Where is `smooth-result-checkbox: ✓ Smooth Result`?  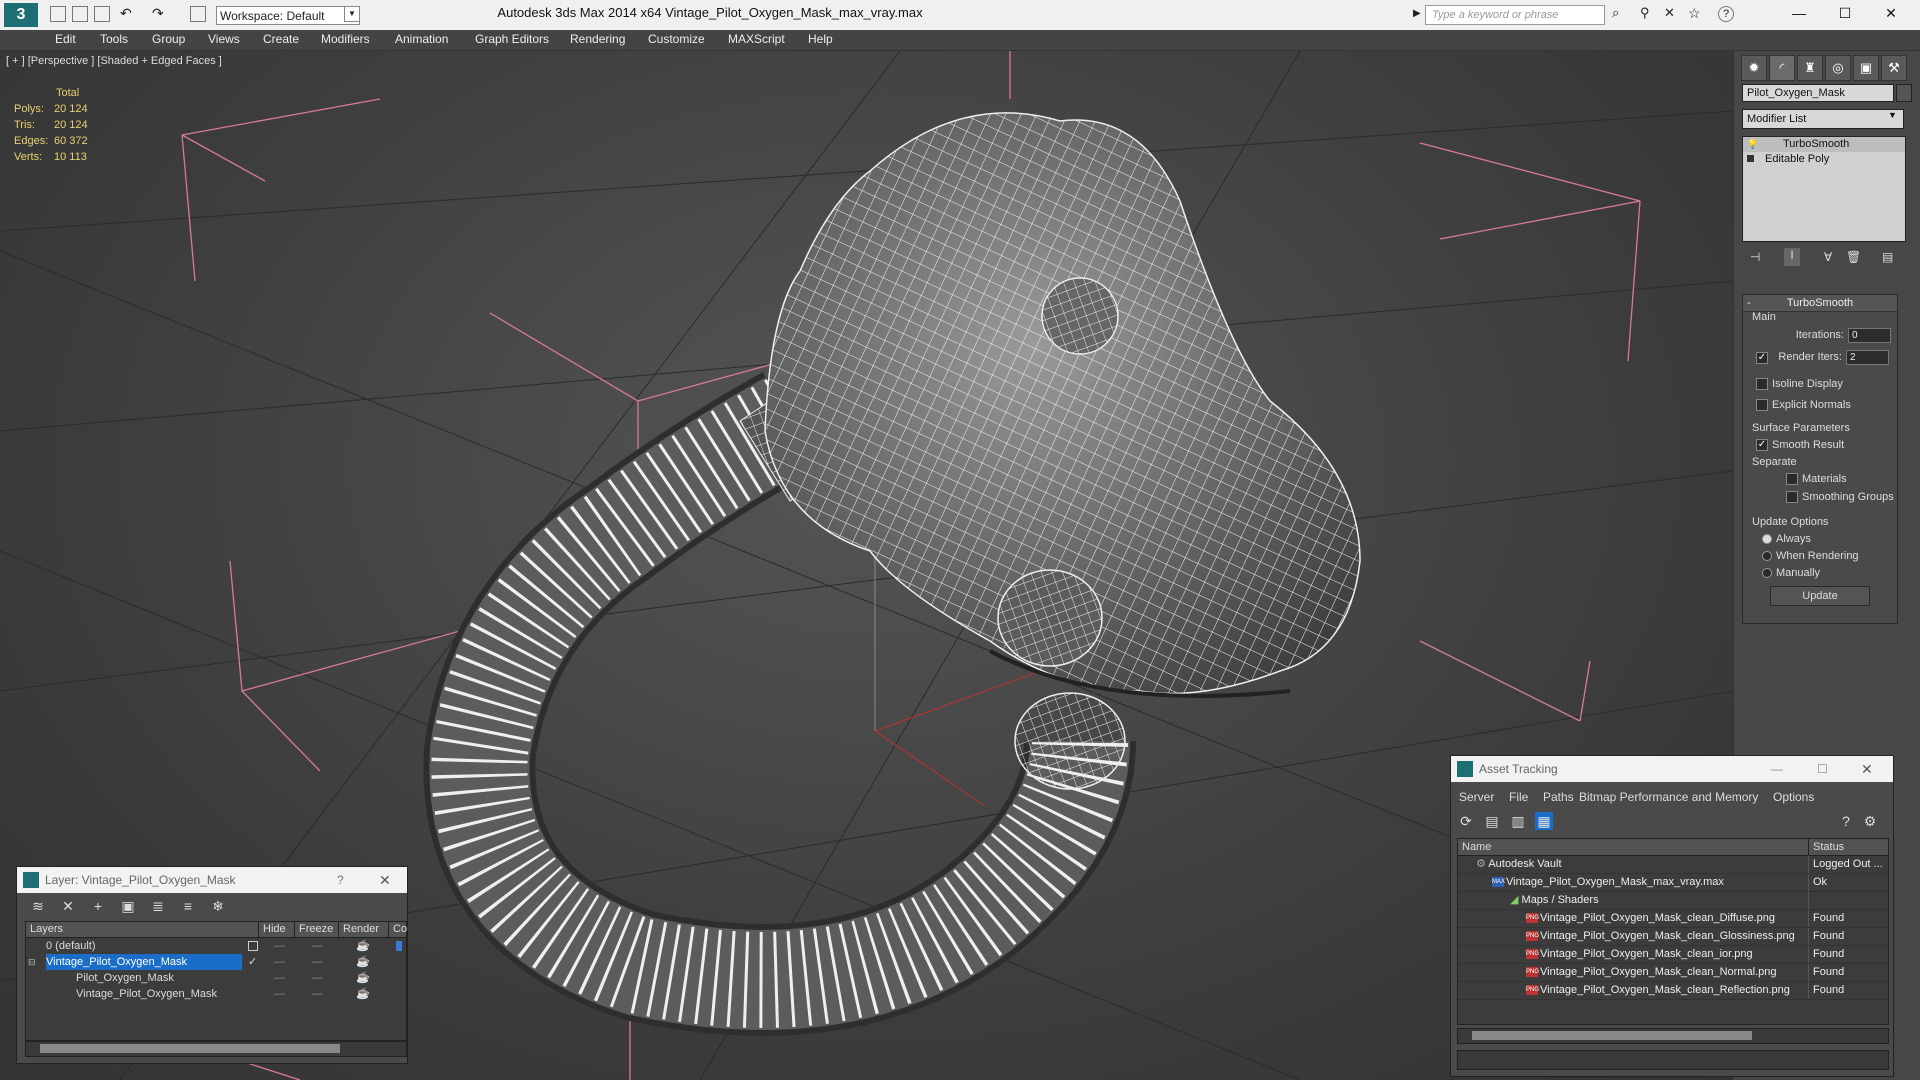 smooth-result-checkbox: ✓ Smooth Result is located at coordinates (1800, 445).